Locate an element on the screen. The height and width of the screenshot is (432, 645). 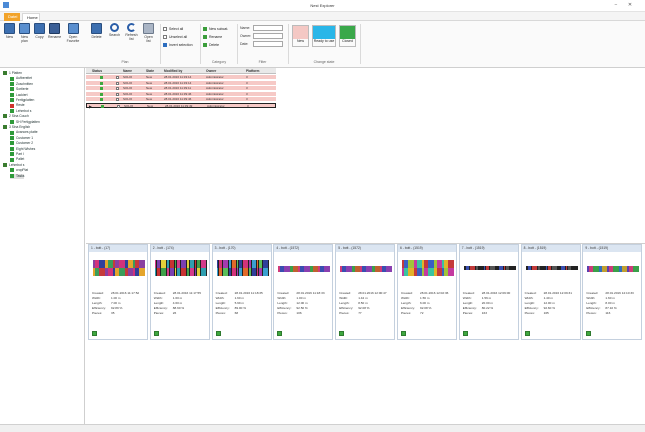
nest-card-header: 2 - bott - (174) is located at coordinates (179, 248).